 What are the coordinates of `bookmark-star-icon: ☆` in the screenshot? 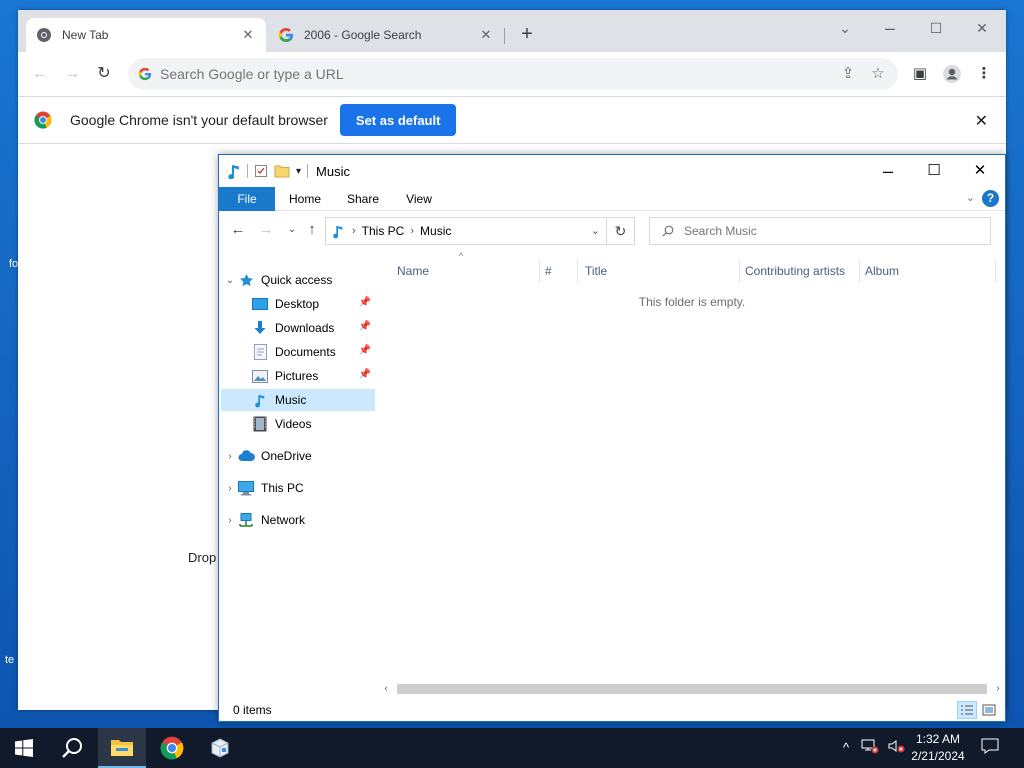 It's located at (878, 74).